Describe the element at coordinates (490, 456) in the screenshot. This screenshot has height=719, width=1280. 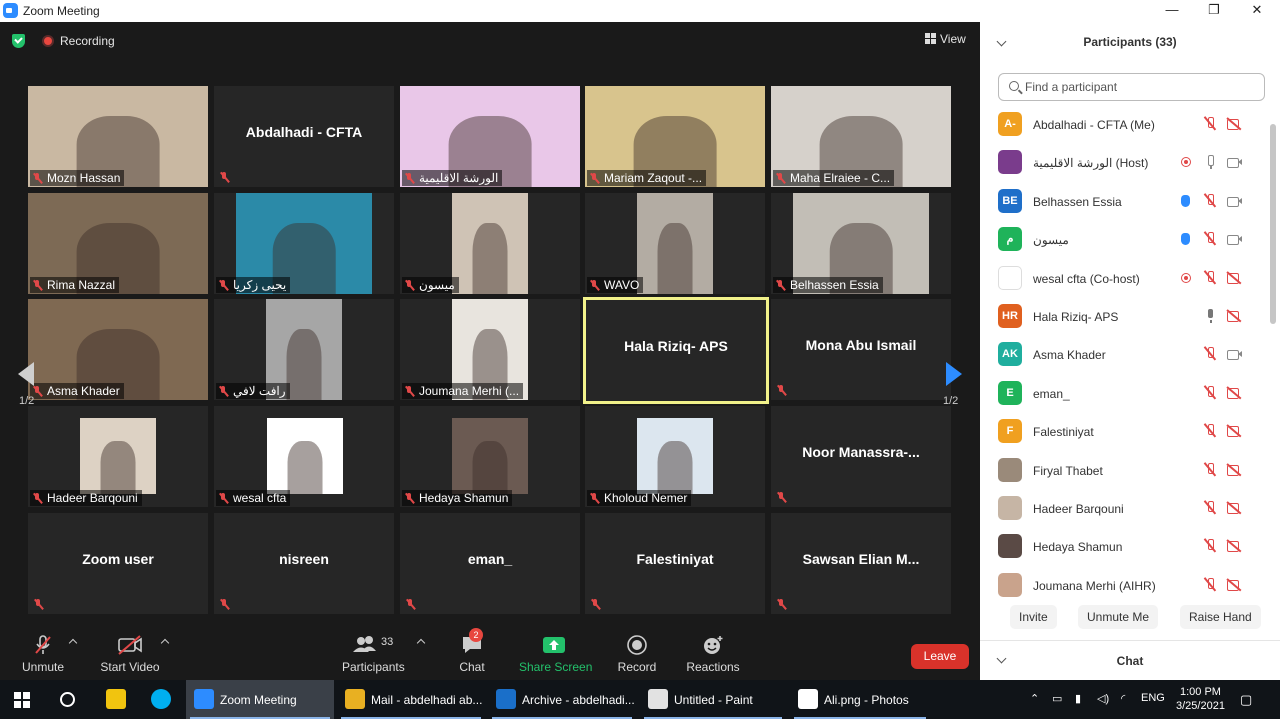
I see `video-tile: Hedaya Shamun` at that location.